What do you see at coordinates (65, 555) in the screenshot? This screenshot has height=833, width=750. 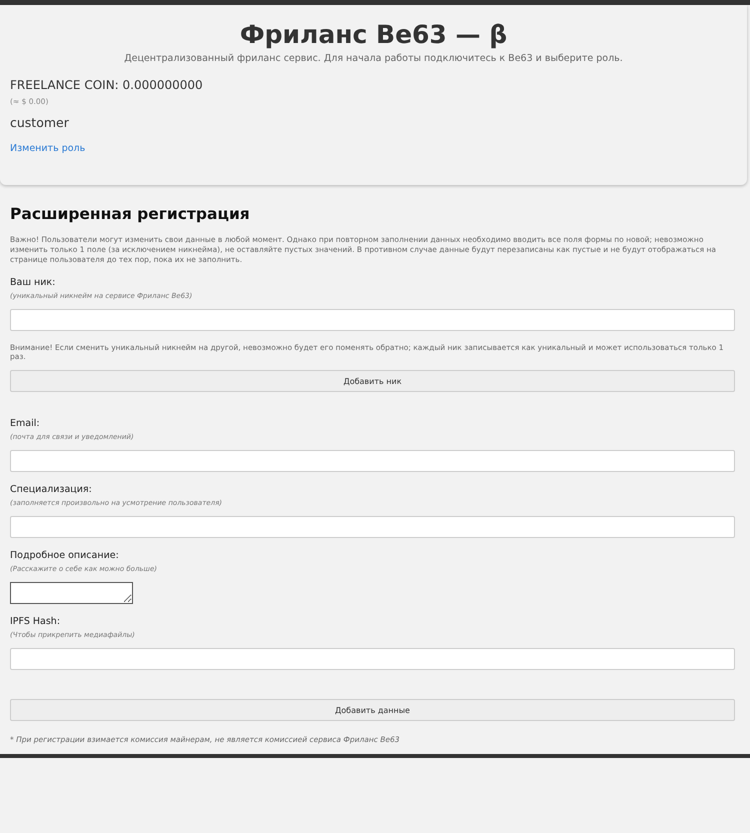 I see `field-label: Подробное описание:` at bounding box center [65, 555].